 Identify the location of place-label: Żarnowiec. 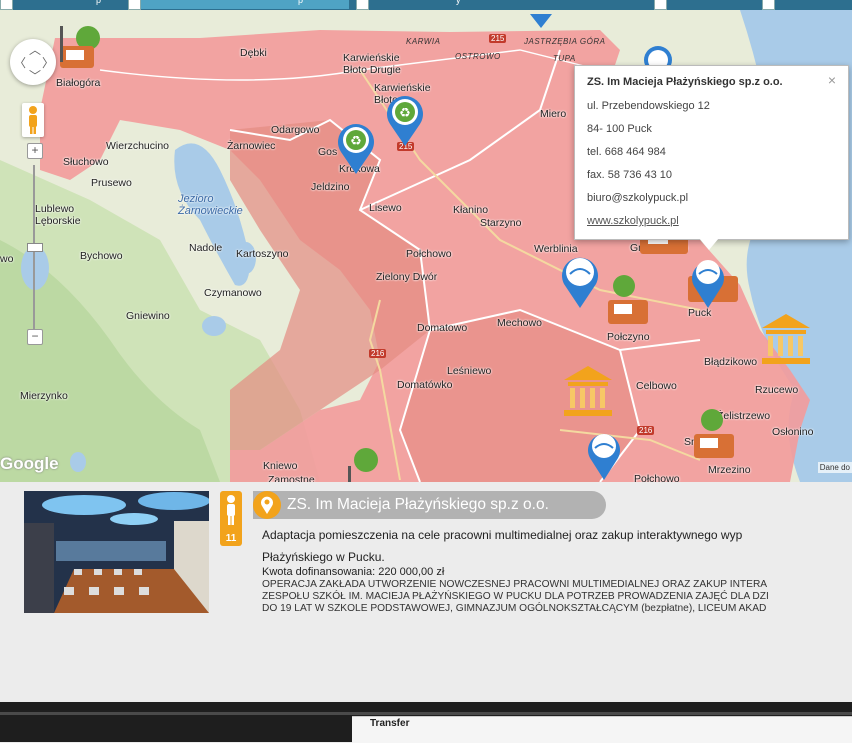
(251, 146).